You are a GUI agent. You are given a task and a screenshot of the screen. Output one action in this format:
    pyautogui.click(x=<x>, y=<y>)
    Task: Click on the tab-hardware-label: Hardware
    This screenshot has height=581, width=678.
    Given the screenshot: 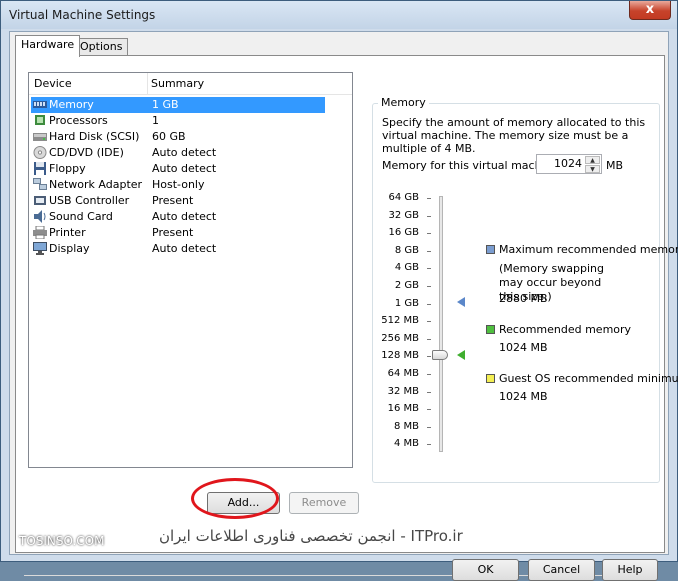 What is the action you would take?
    pyautogui.click(x=48, y=44)
    